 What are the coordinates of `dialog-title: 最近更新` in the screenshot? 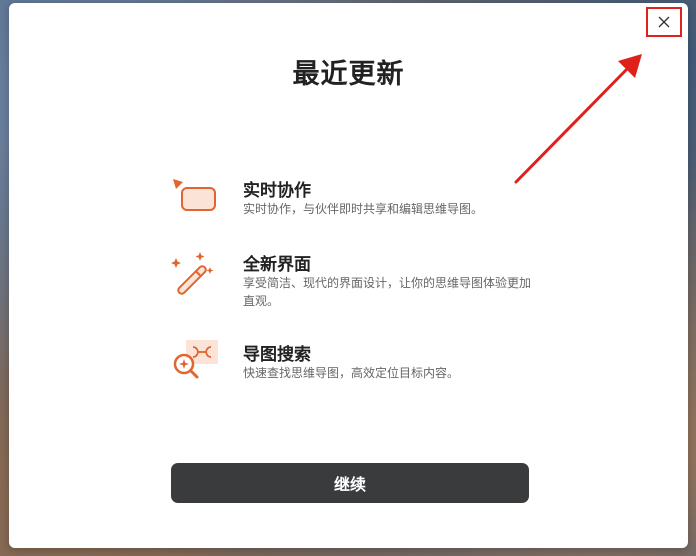 It's located at (348, 74).